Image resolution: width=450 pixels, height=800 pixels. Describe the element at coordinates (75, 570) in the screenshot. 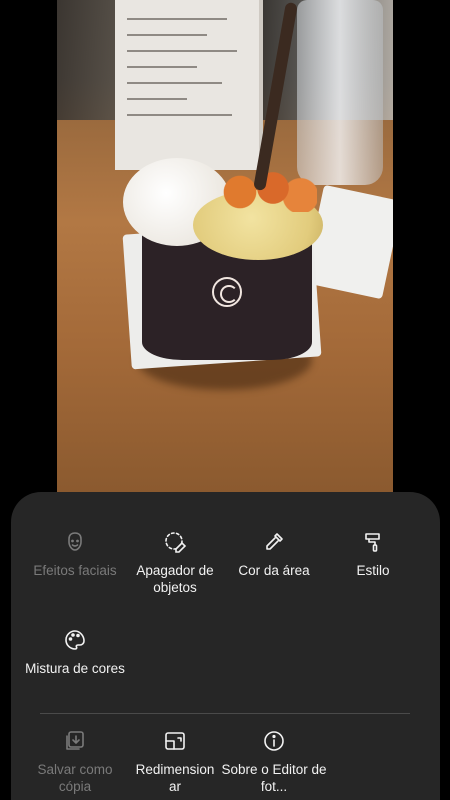

I see `menu-item-label: Efeitos faciais` at that location.